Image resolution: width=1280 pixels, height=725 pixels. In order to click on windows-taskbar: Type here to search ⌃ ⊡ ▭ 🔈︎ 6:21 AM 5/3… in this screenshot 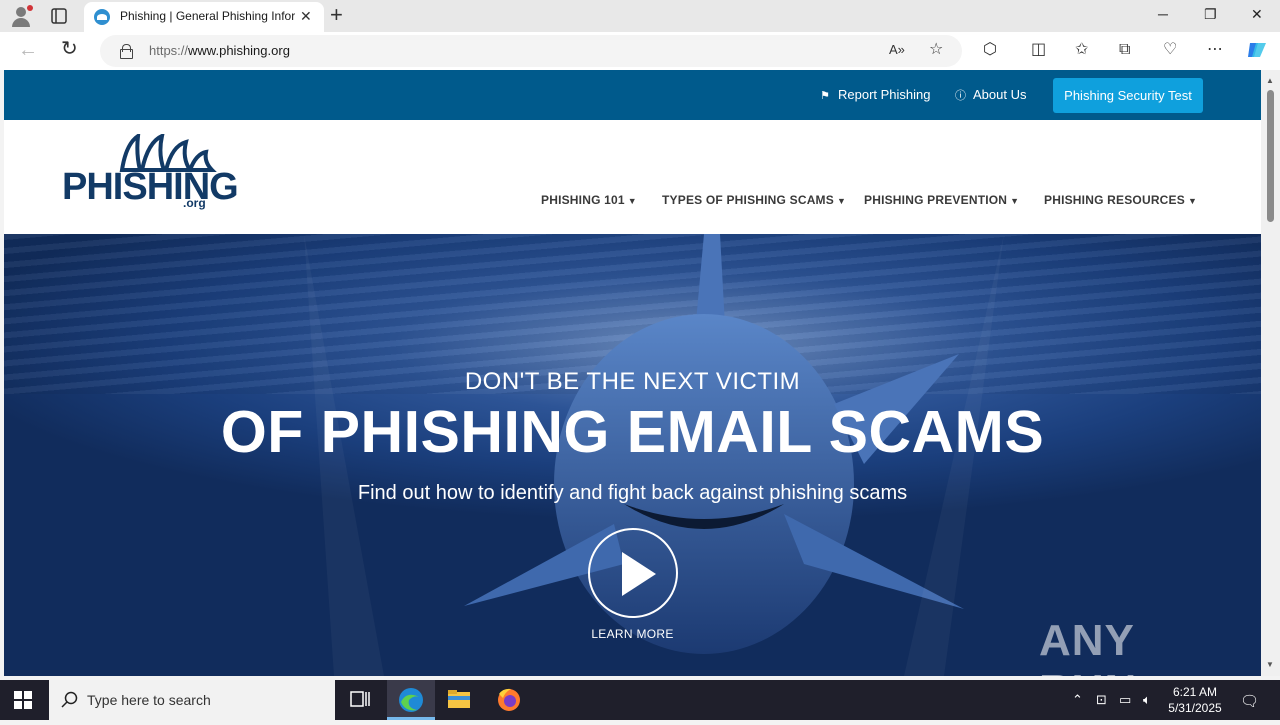, I will do `click(640, 700)`.